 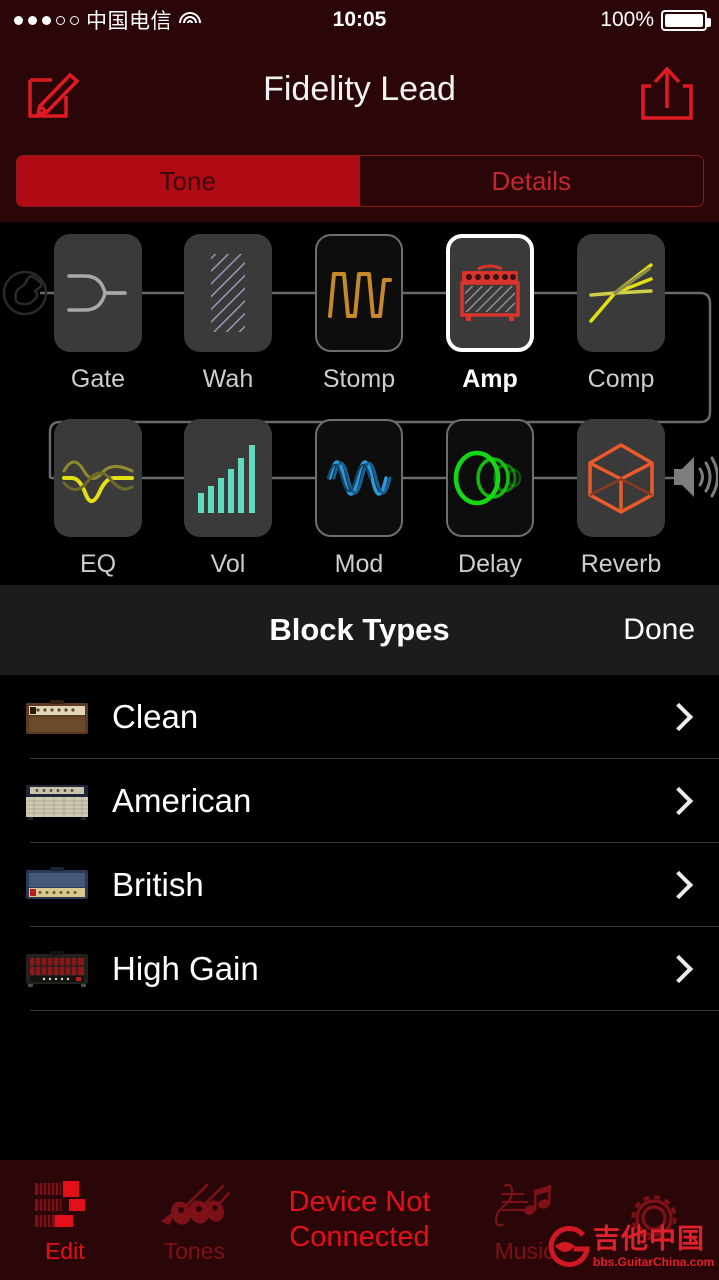 I want to click on eq-tile, so click(x=98, y=478).